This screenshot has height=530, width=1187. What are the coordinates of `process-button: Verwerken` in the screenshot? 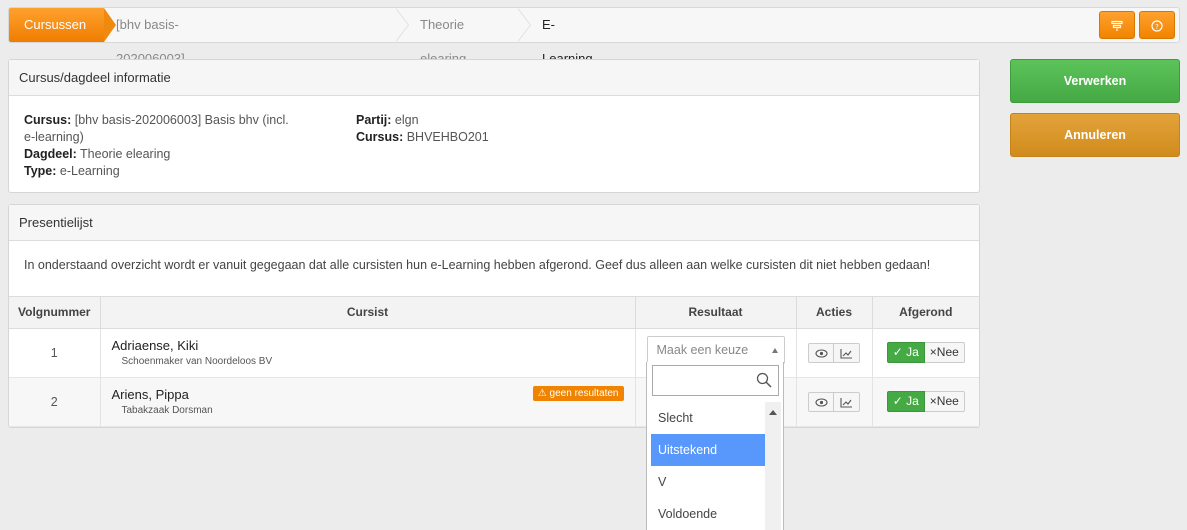 It's located at (1095, 81).